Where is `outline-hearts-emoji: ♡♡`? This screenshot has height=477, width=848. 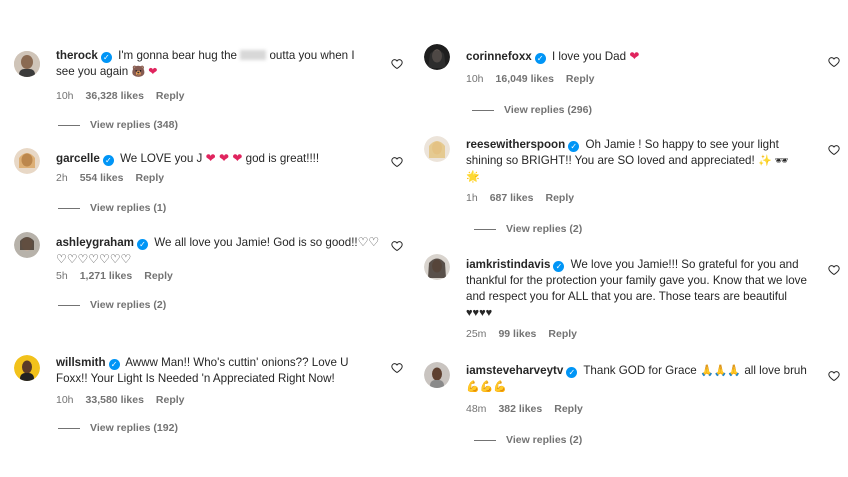
outline-hearts-emoji: ♡♡ is located at coordinates (368, 242).